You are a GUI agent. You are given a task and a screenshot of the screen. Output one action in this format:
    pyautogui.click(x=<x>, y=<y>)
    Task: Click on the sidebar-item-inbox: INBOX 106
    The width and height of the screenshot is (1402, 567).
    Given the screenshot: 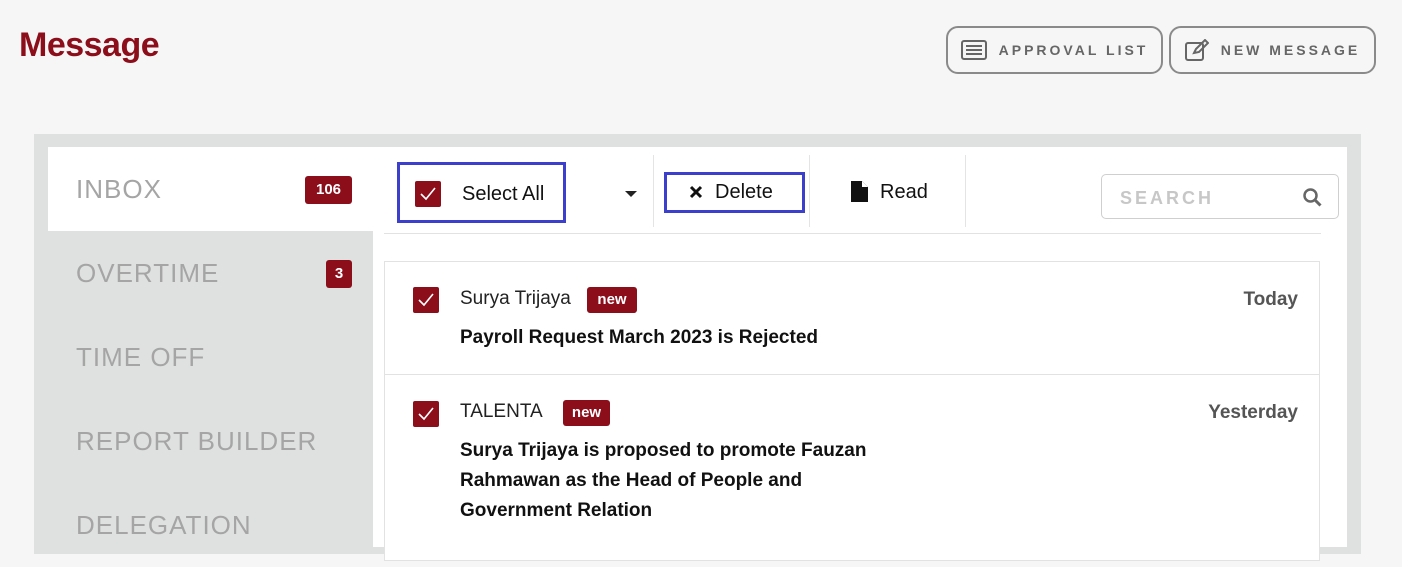 What is the action you would take?
    pyautogui.click(x=210, y=189)
    